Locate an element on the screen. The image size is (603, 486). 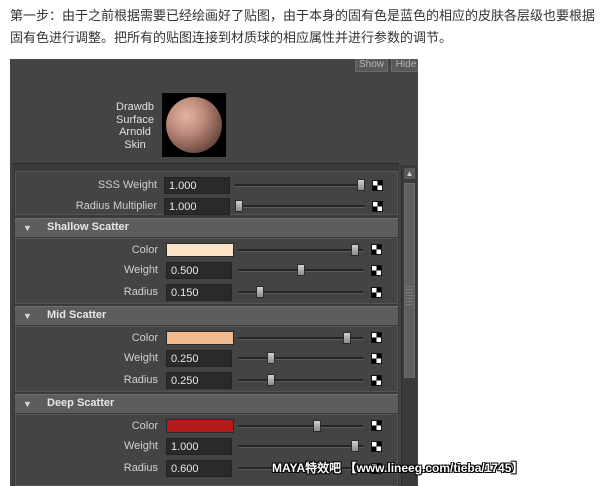
radius-multiplier-slider-handle is located at coordinates (239, 206).